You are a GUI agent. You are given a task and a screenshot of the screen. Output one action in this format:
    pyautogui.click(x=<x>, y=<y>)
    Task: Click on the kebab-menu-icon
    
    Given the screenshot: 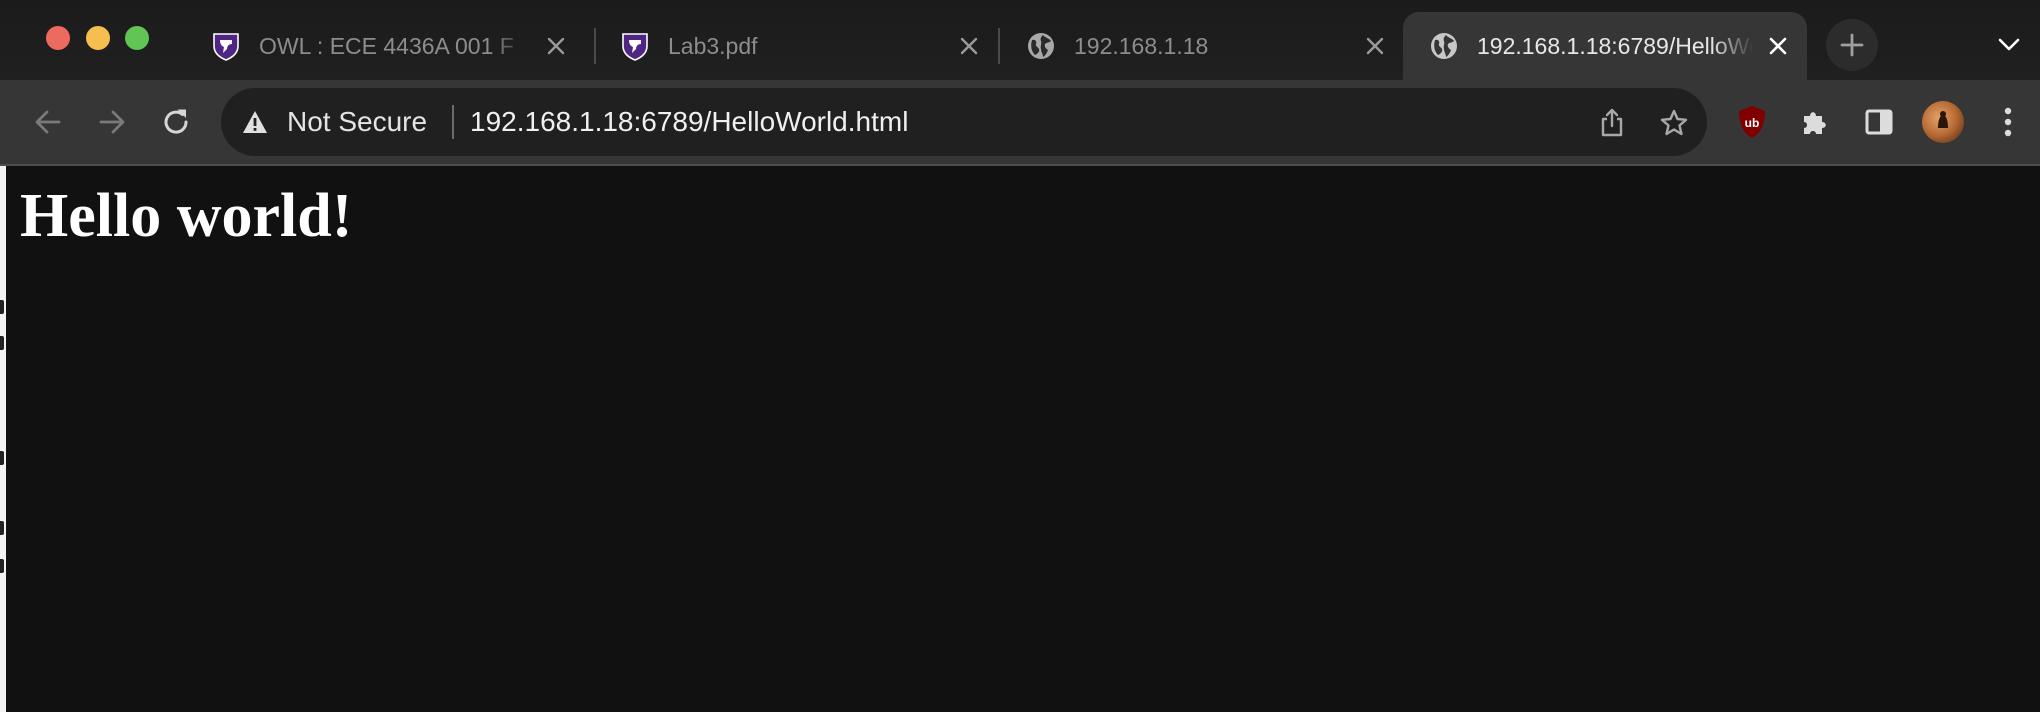 What is the action you would take?
    pyautogui.click(x=2008, y=122)
    